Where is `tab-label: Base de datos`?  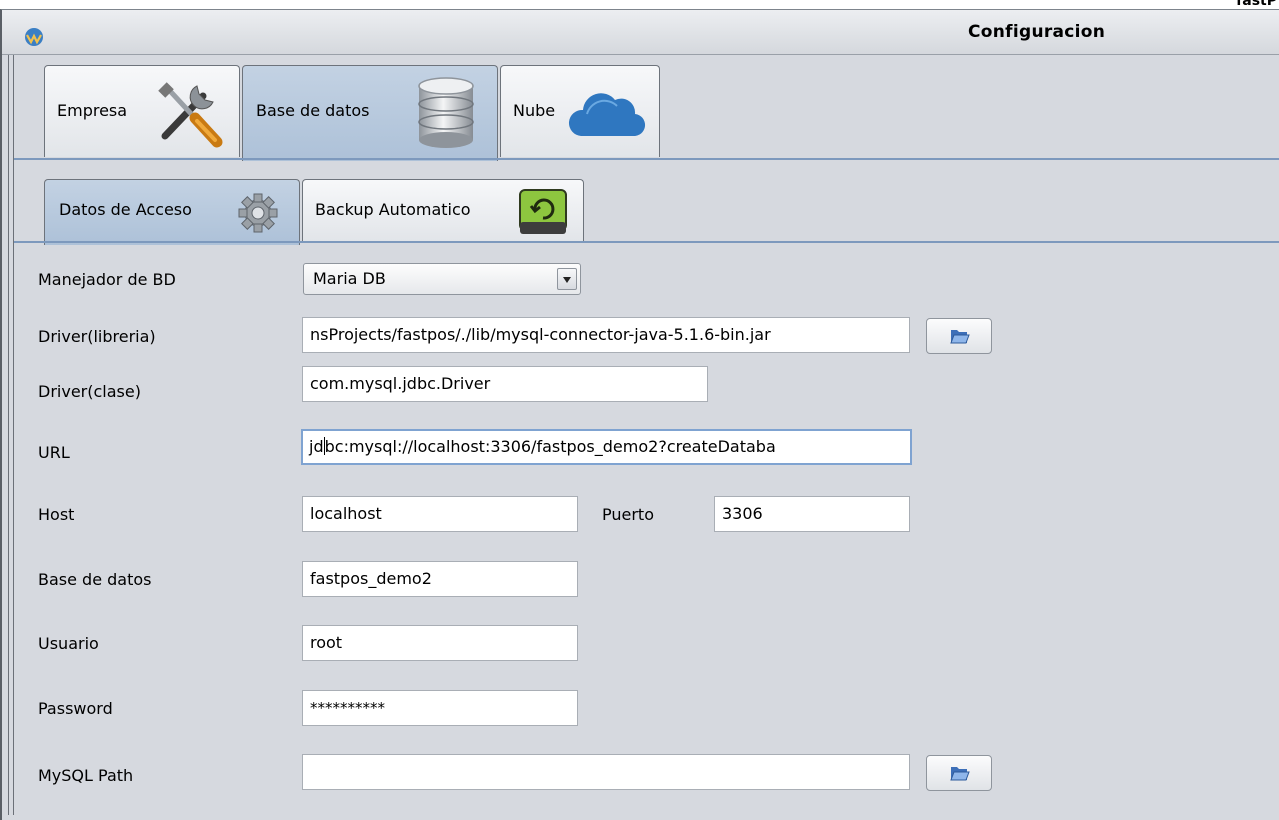
tab-label: Base de datos is located at coordinates (313, 110).